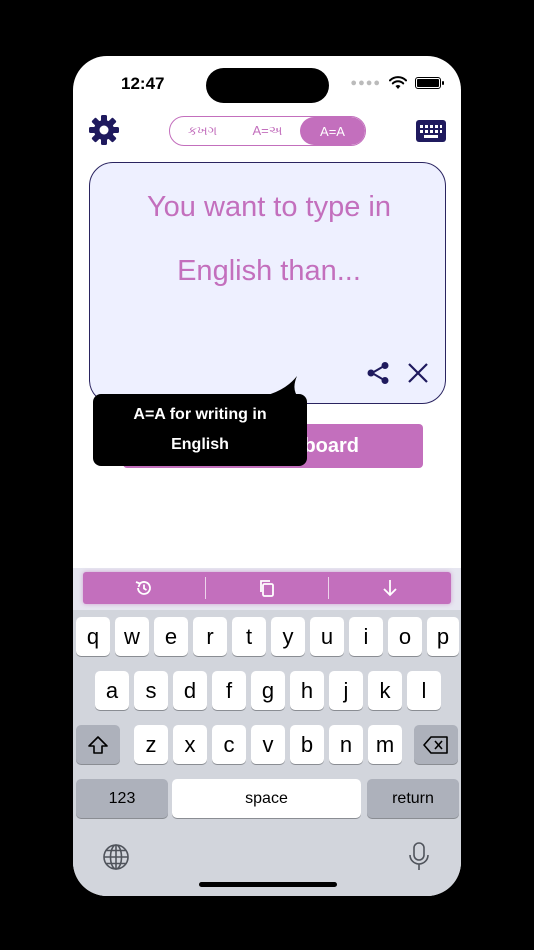  Describe the element at coordinates (229, 690) in the screenshot. I see `key-f: f` at that location.